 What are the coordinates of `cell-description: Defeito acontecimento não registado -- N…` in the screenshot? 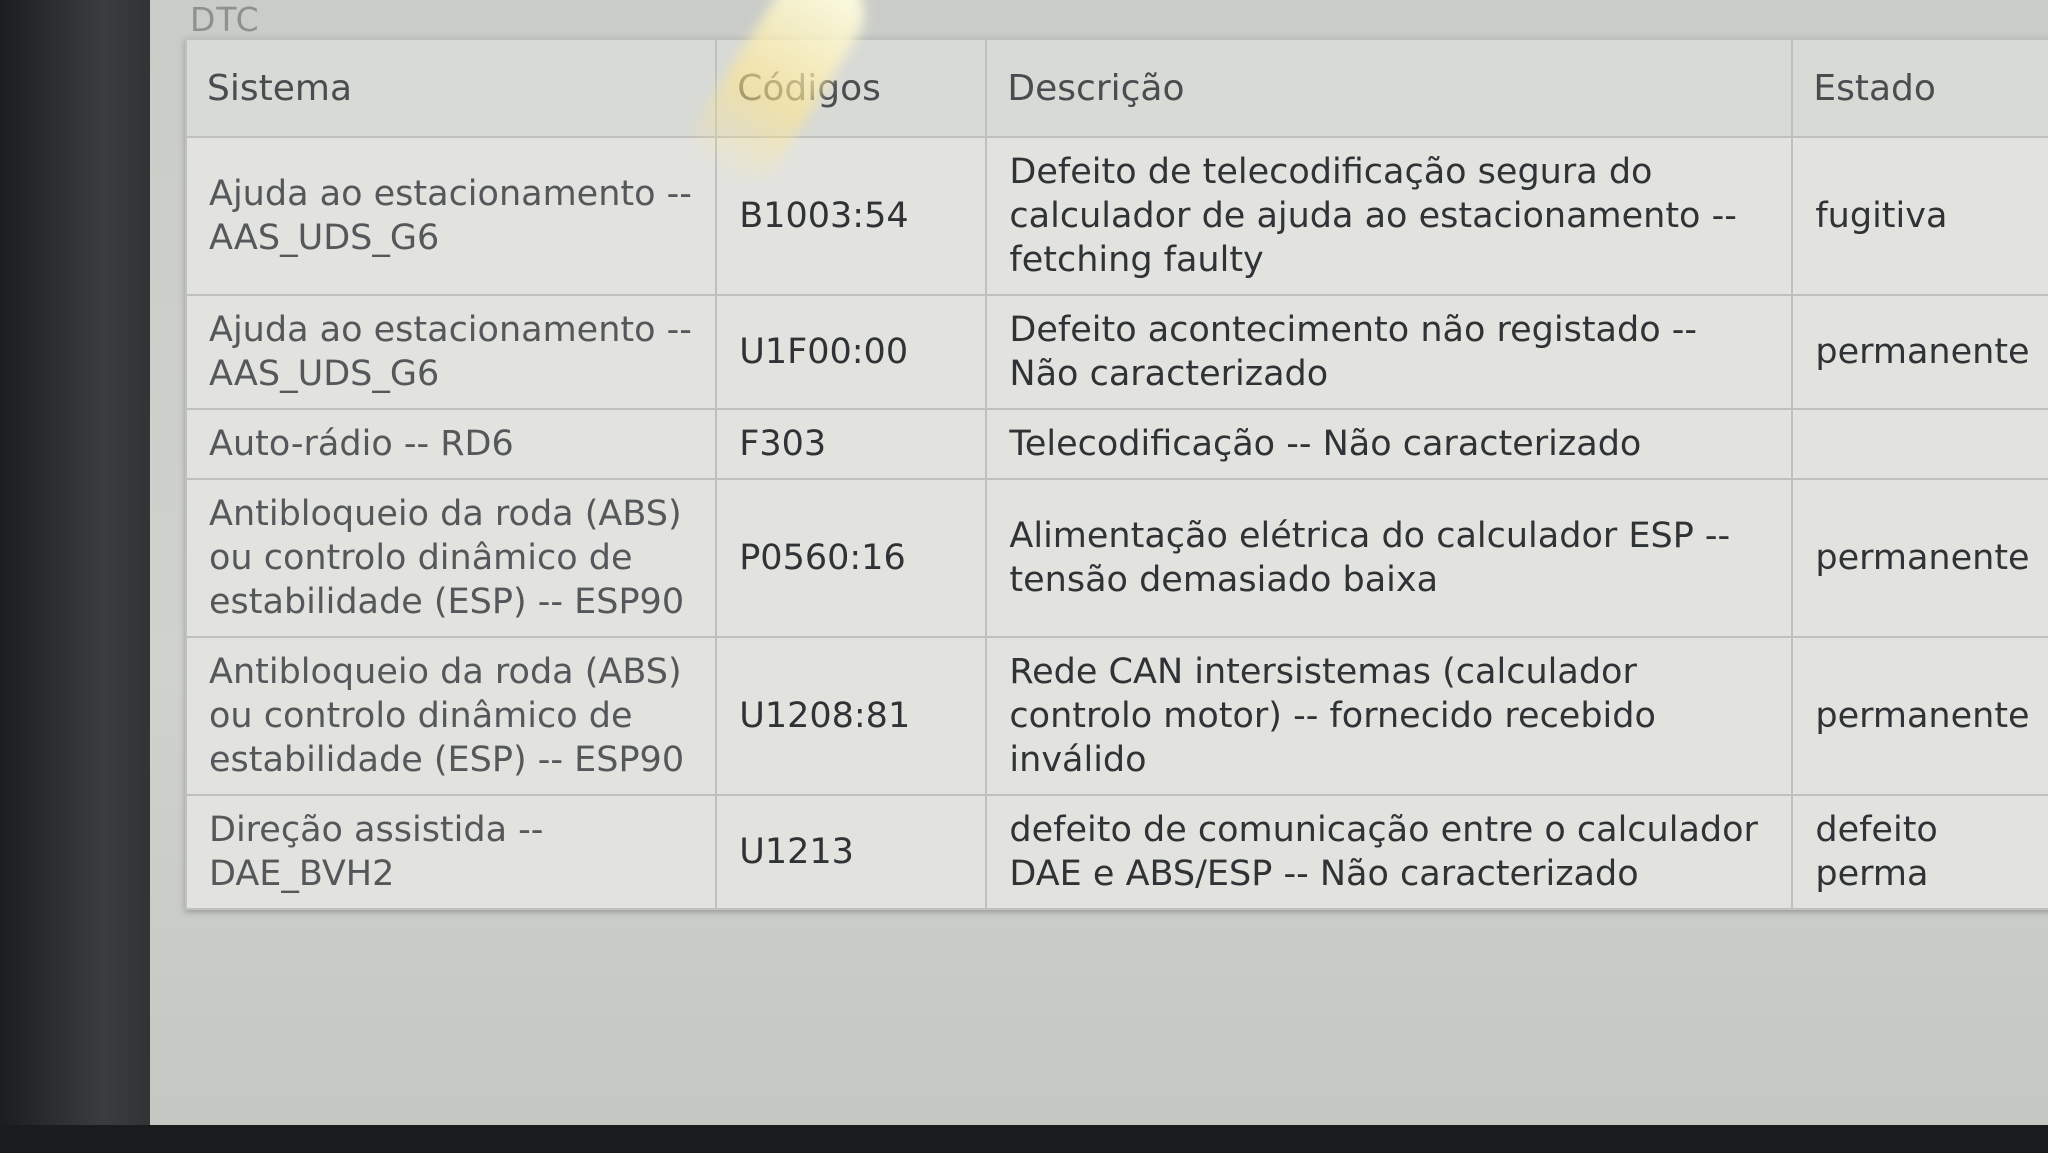 It's located at (1389, 352).